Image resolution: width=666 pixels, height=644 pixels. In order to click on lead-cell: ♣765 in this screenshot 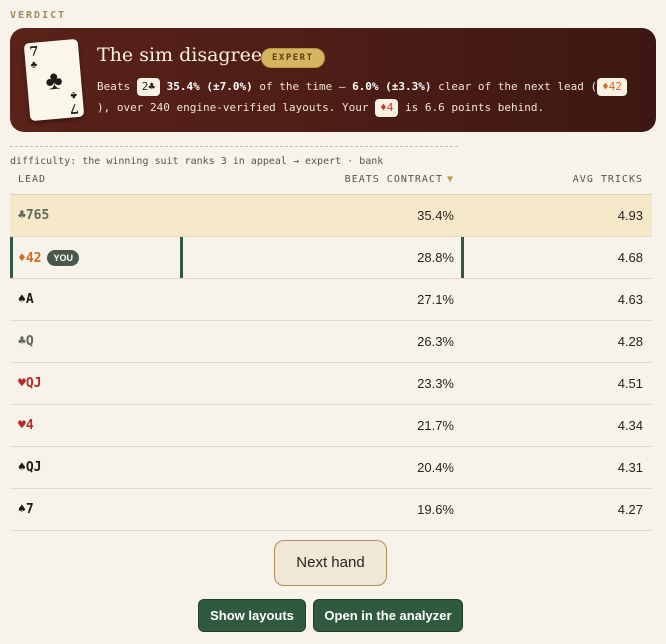, I will do `click(34, 215)`.